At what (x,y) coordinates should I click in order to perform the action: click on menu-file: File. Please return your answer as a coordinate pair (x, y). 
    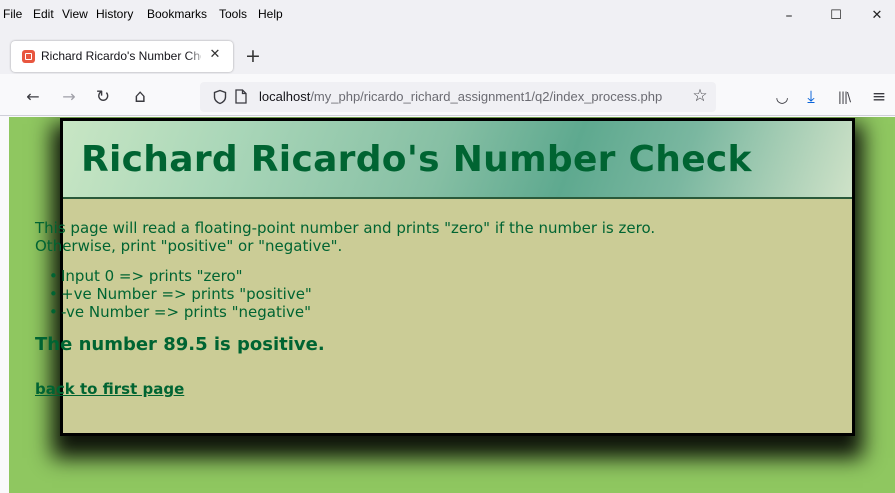
    Looking at the image, I should click on (12, 14).